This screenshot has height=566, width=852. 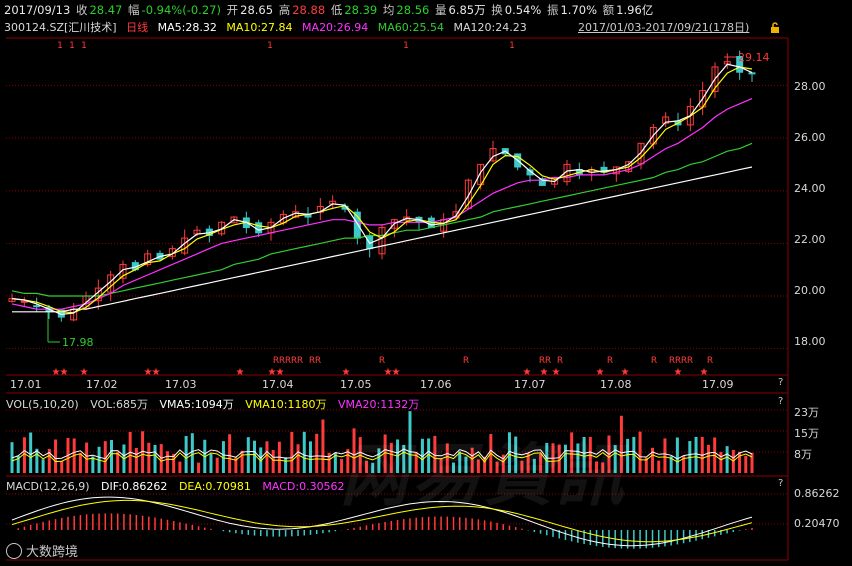 I want to click on low-annotation: 17.98, so click(x=78, y=342).